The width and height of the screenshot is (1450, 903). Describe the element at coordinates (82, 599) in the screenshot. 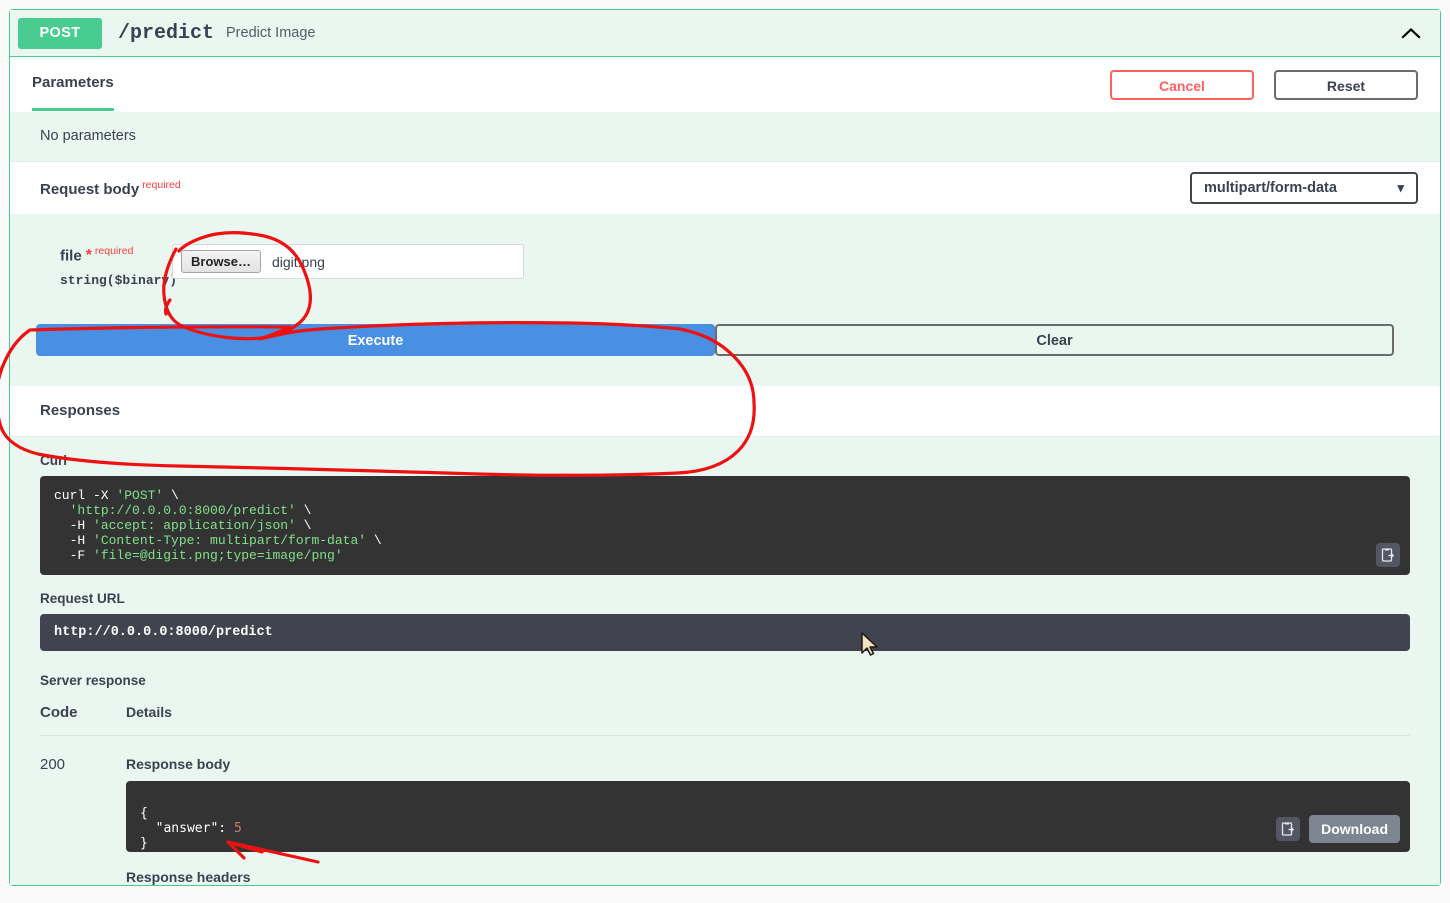

I see `request-url-label: Request URL` at that location.